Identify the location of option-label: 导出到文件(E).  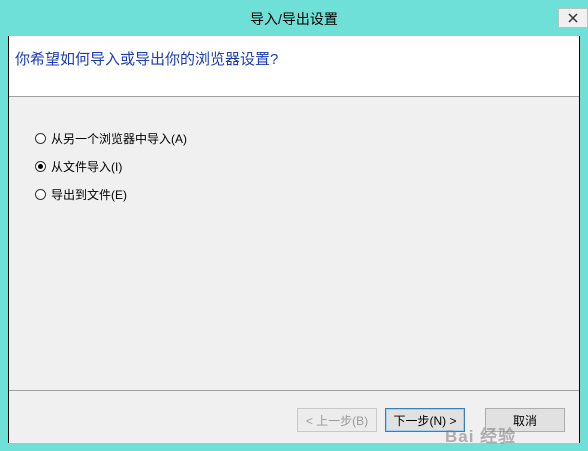
(89, 194).